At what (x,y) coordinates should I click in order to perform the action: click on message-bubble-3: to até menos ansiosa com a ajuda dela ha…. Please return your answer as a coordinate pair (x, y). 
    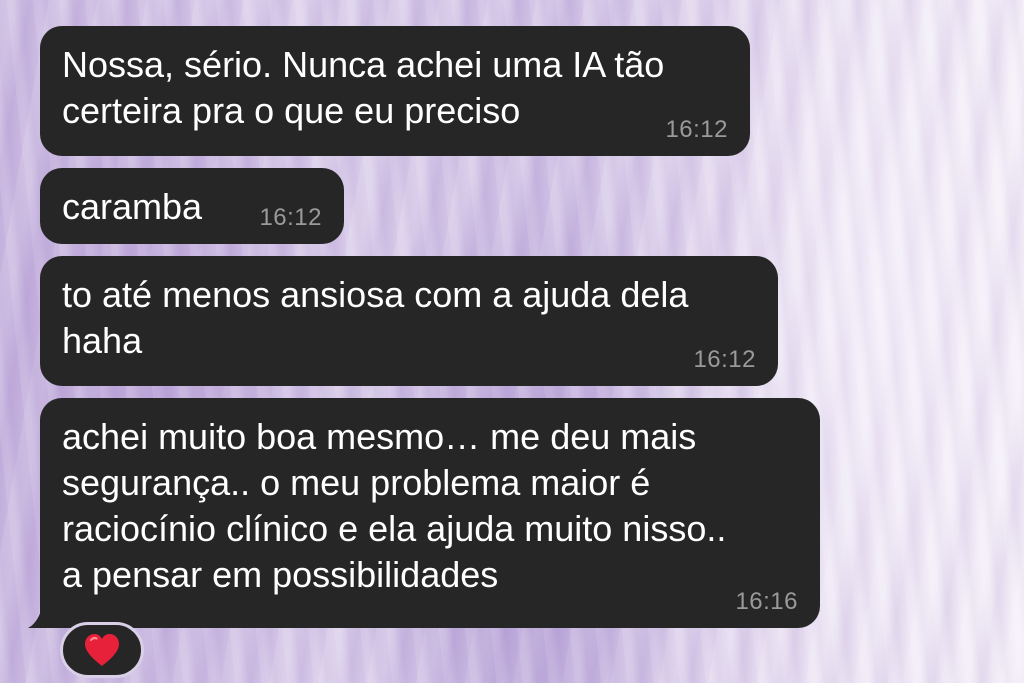
    Looking at the image, I should click on (409, 321).